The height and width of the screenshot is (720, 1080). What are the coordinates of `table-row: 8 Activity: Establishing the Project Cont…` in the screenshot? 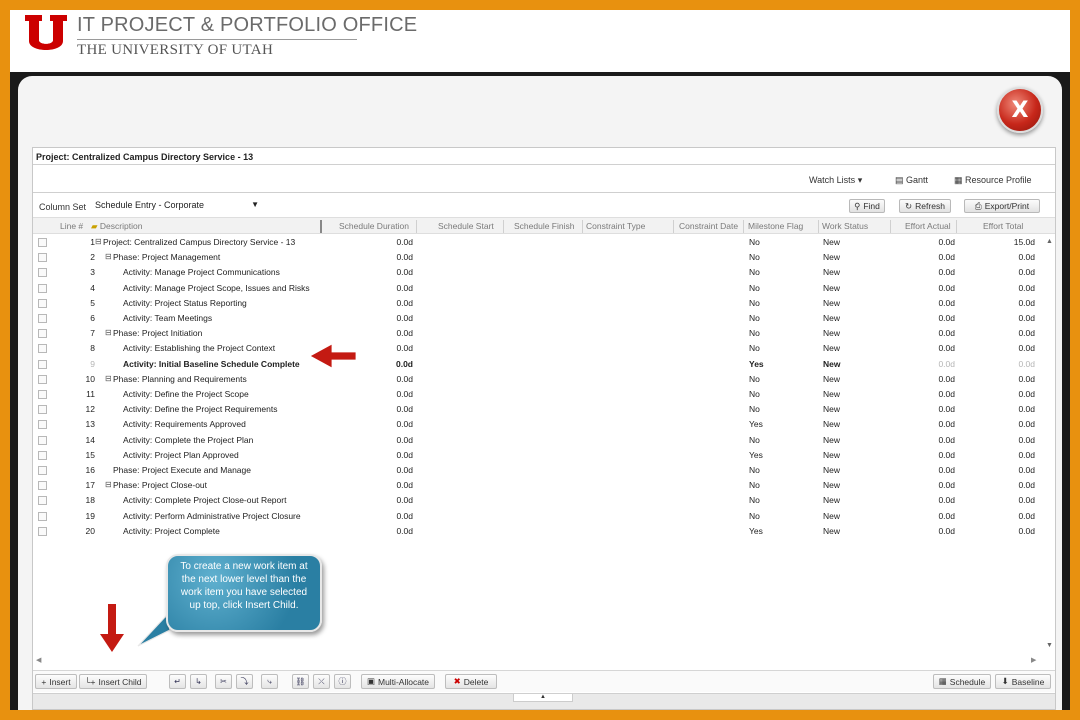 It's located at (538, 348).